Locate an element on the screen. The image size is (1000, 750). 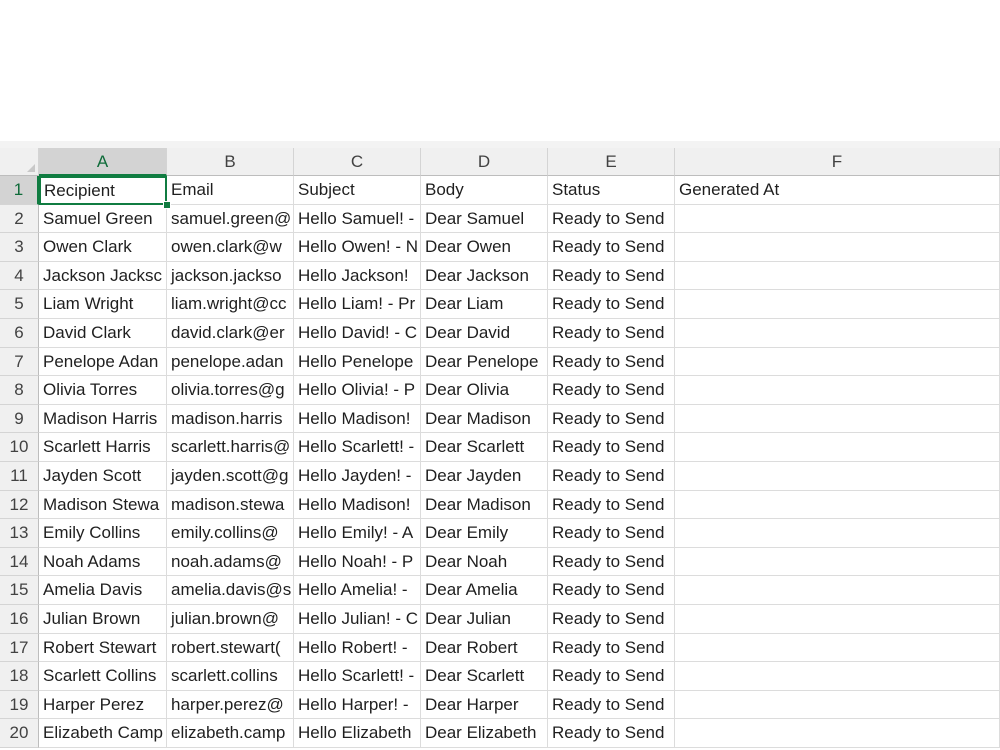
cell-e15: Ready to Send is located at coordinates (611, 590).